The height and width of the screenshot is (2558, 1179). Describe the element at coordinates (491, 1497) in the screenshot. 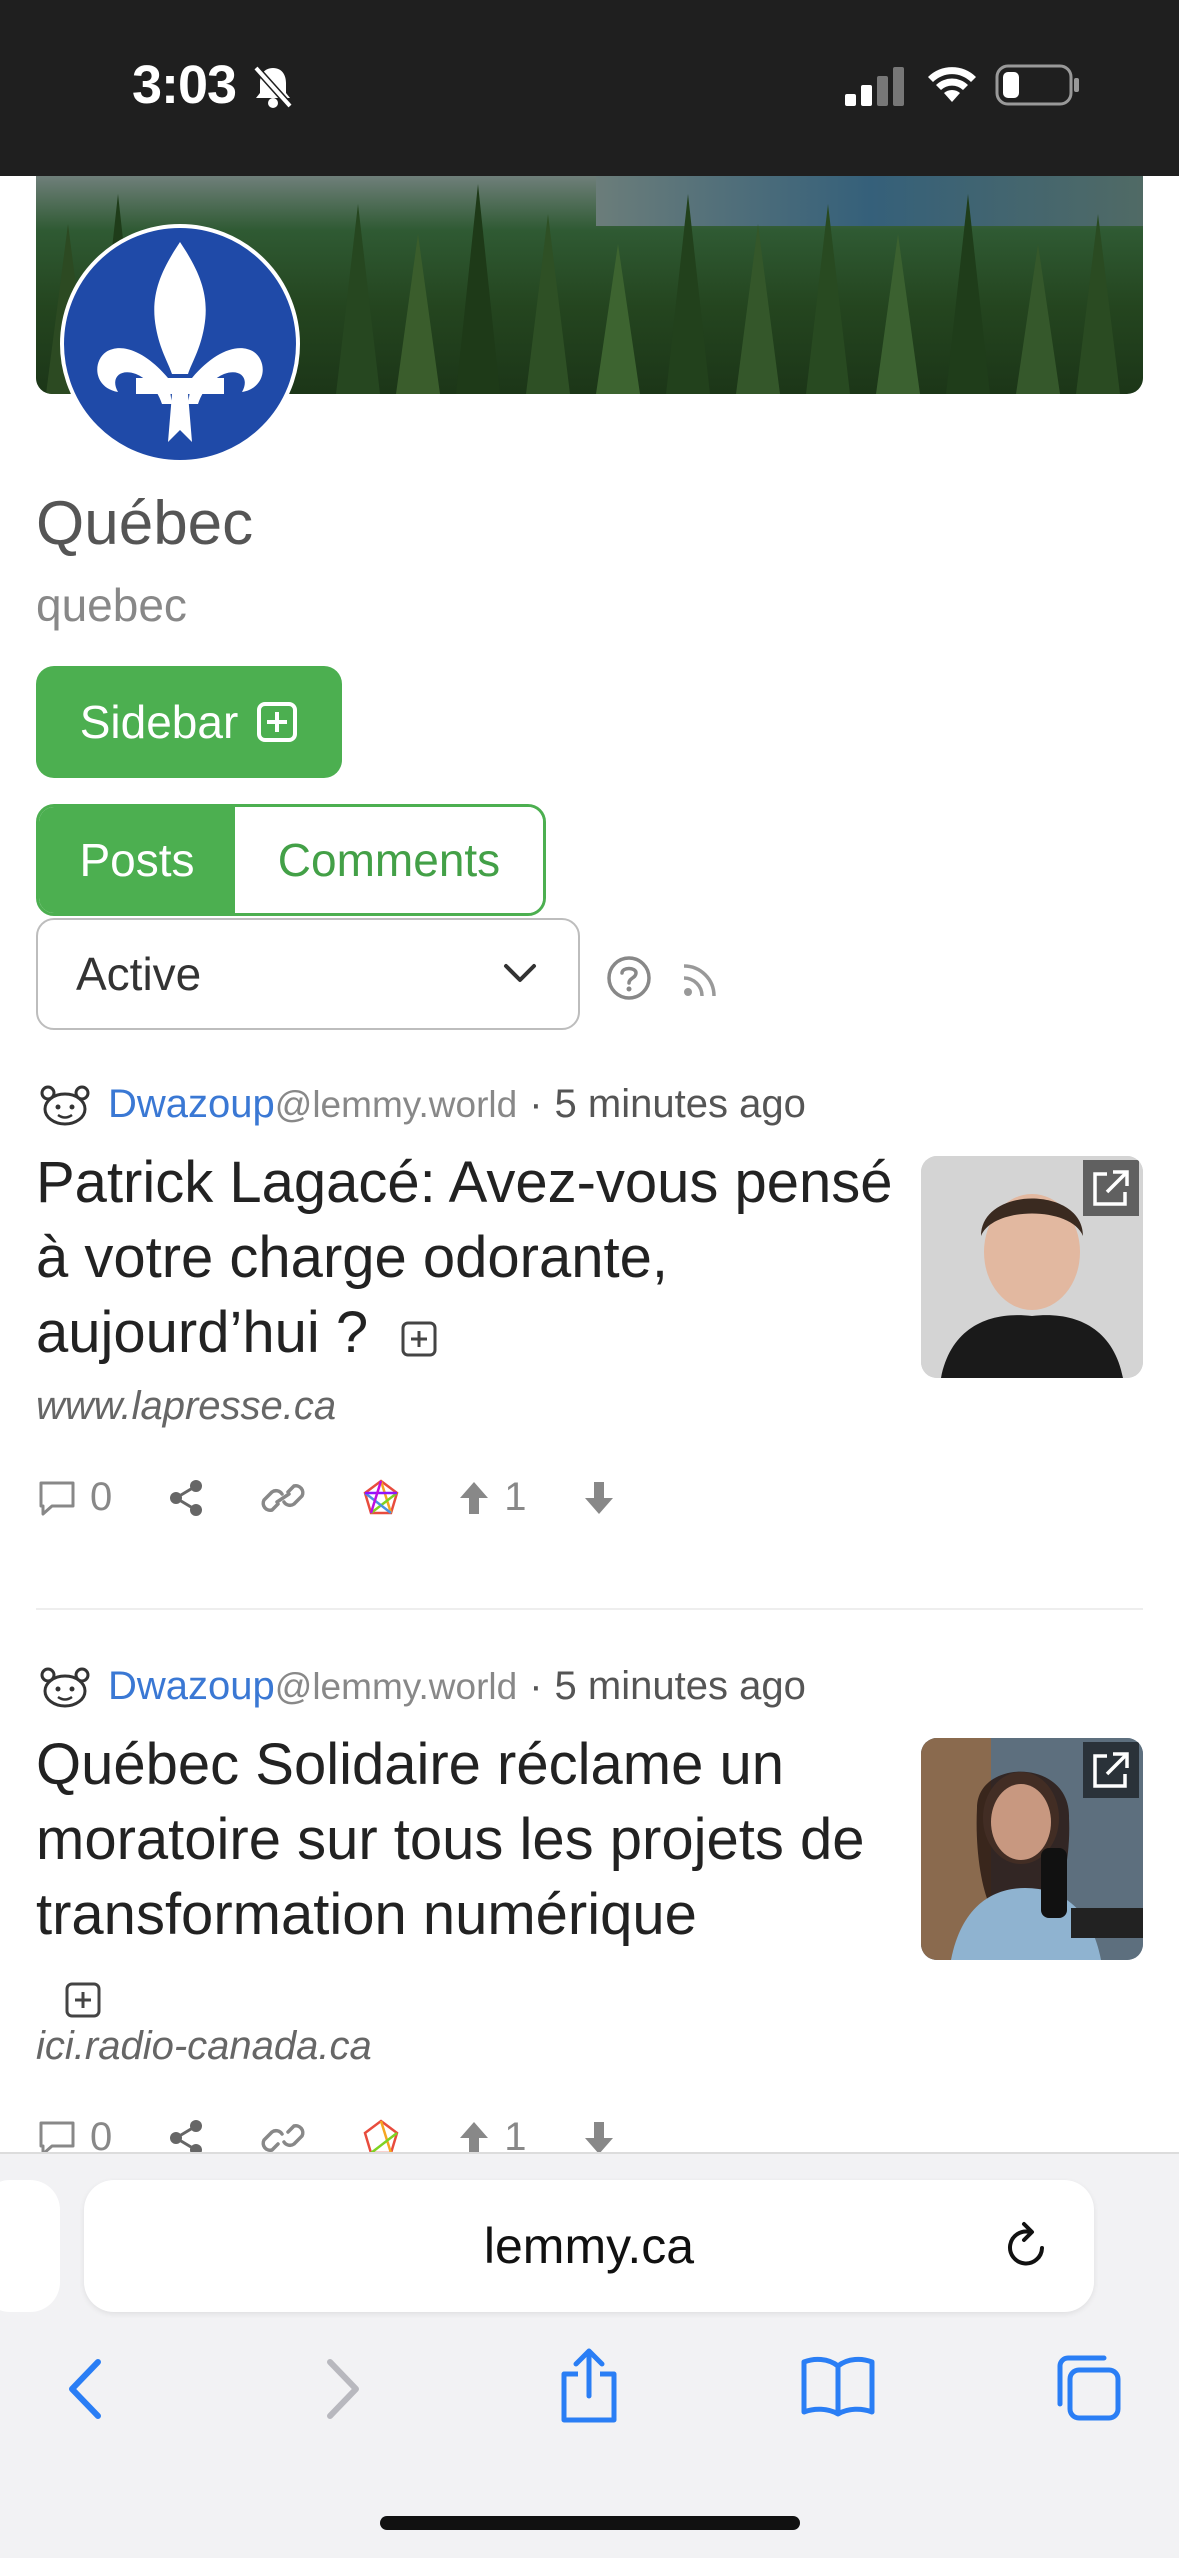

I see `upvote-button: 1` at that location.